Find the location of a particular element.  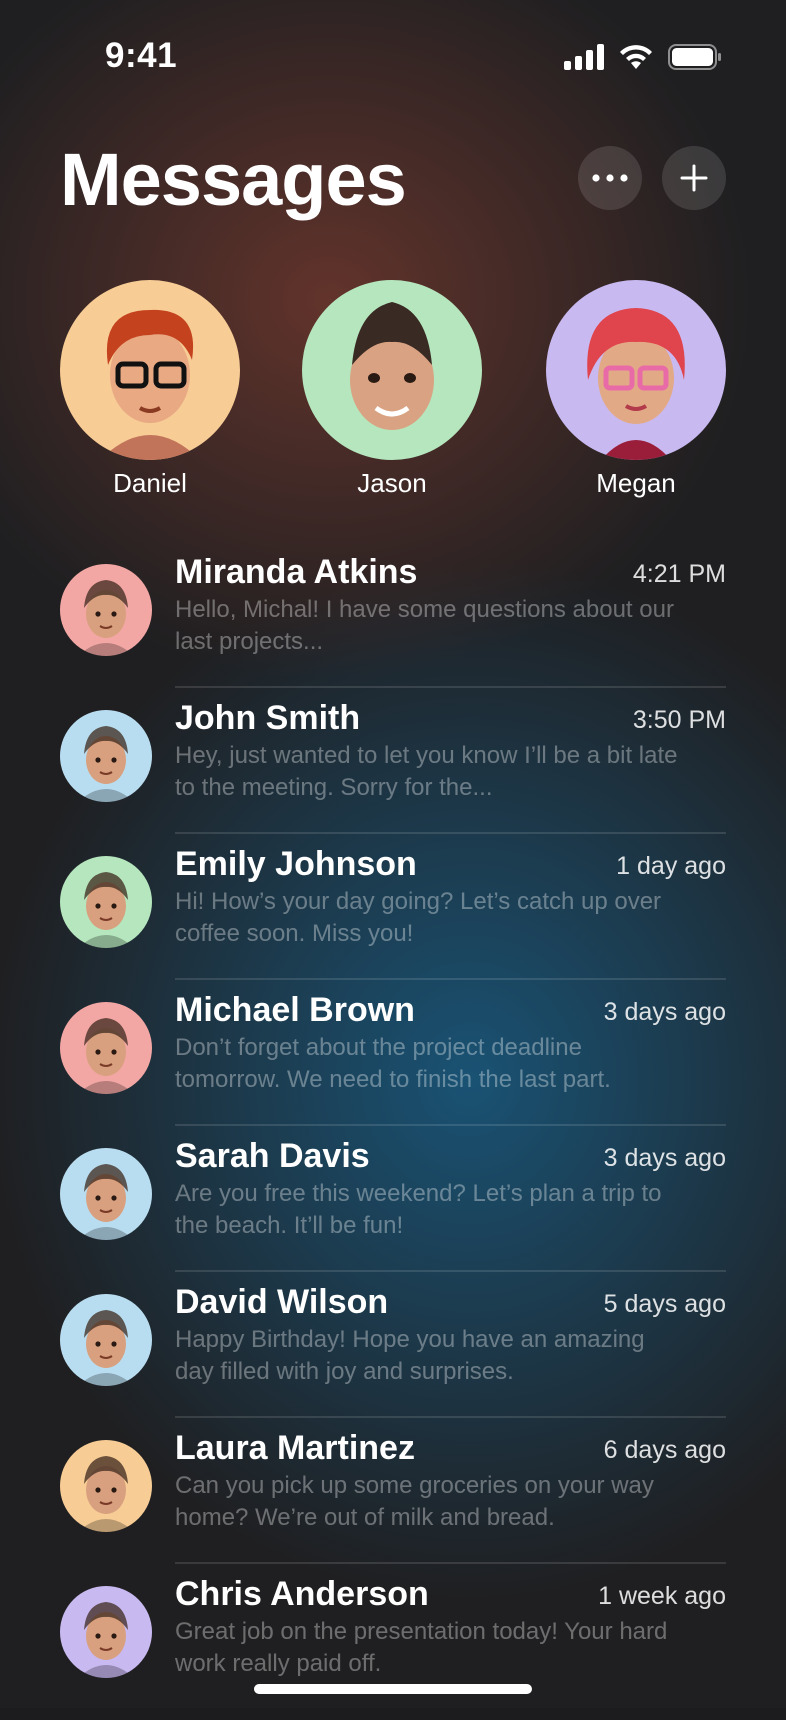

new-message-button is located at coordinates (694, 178).